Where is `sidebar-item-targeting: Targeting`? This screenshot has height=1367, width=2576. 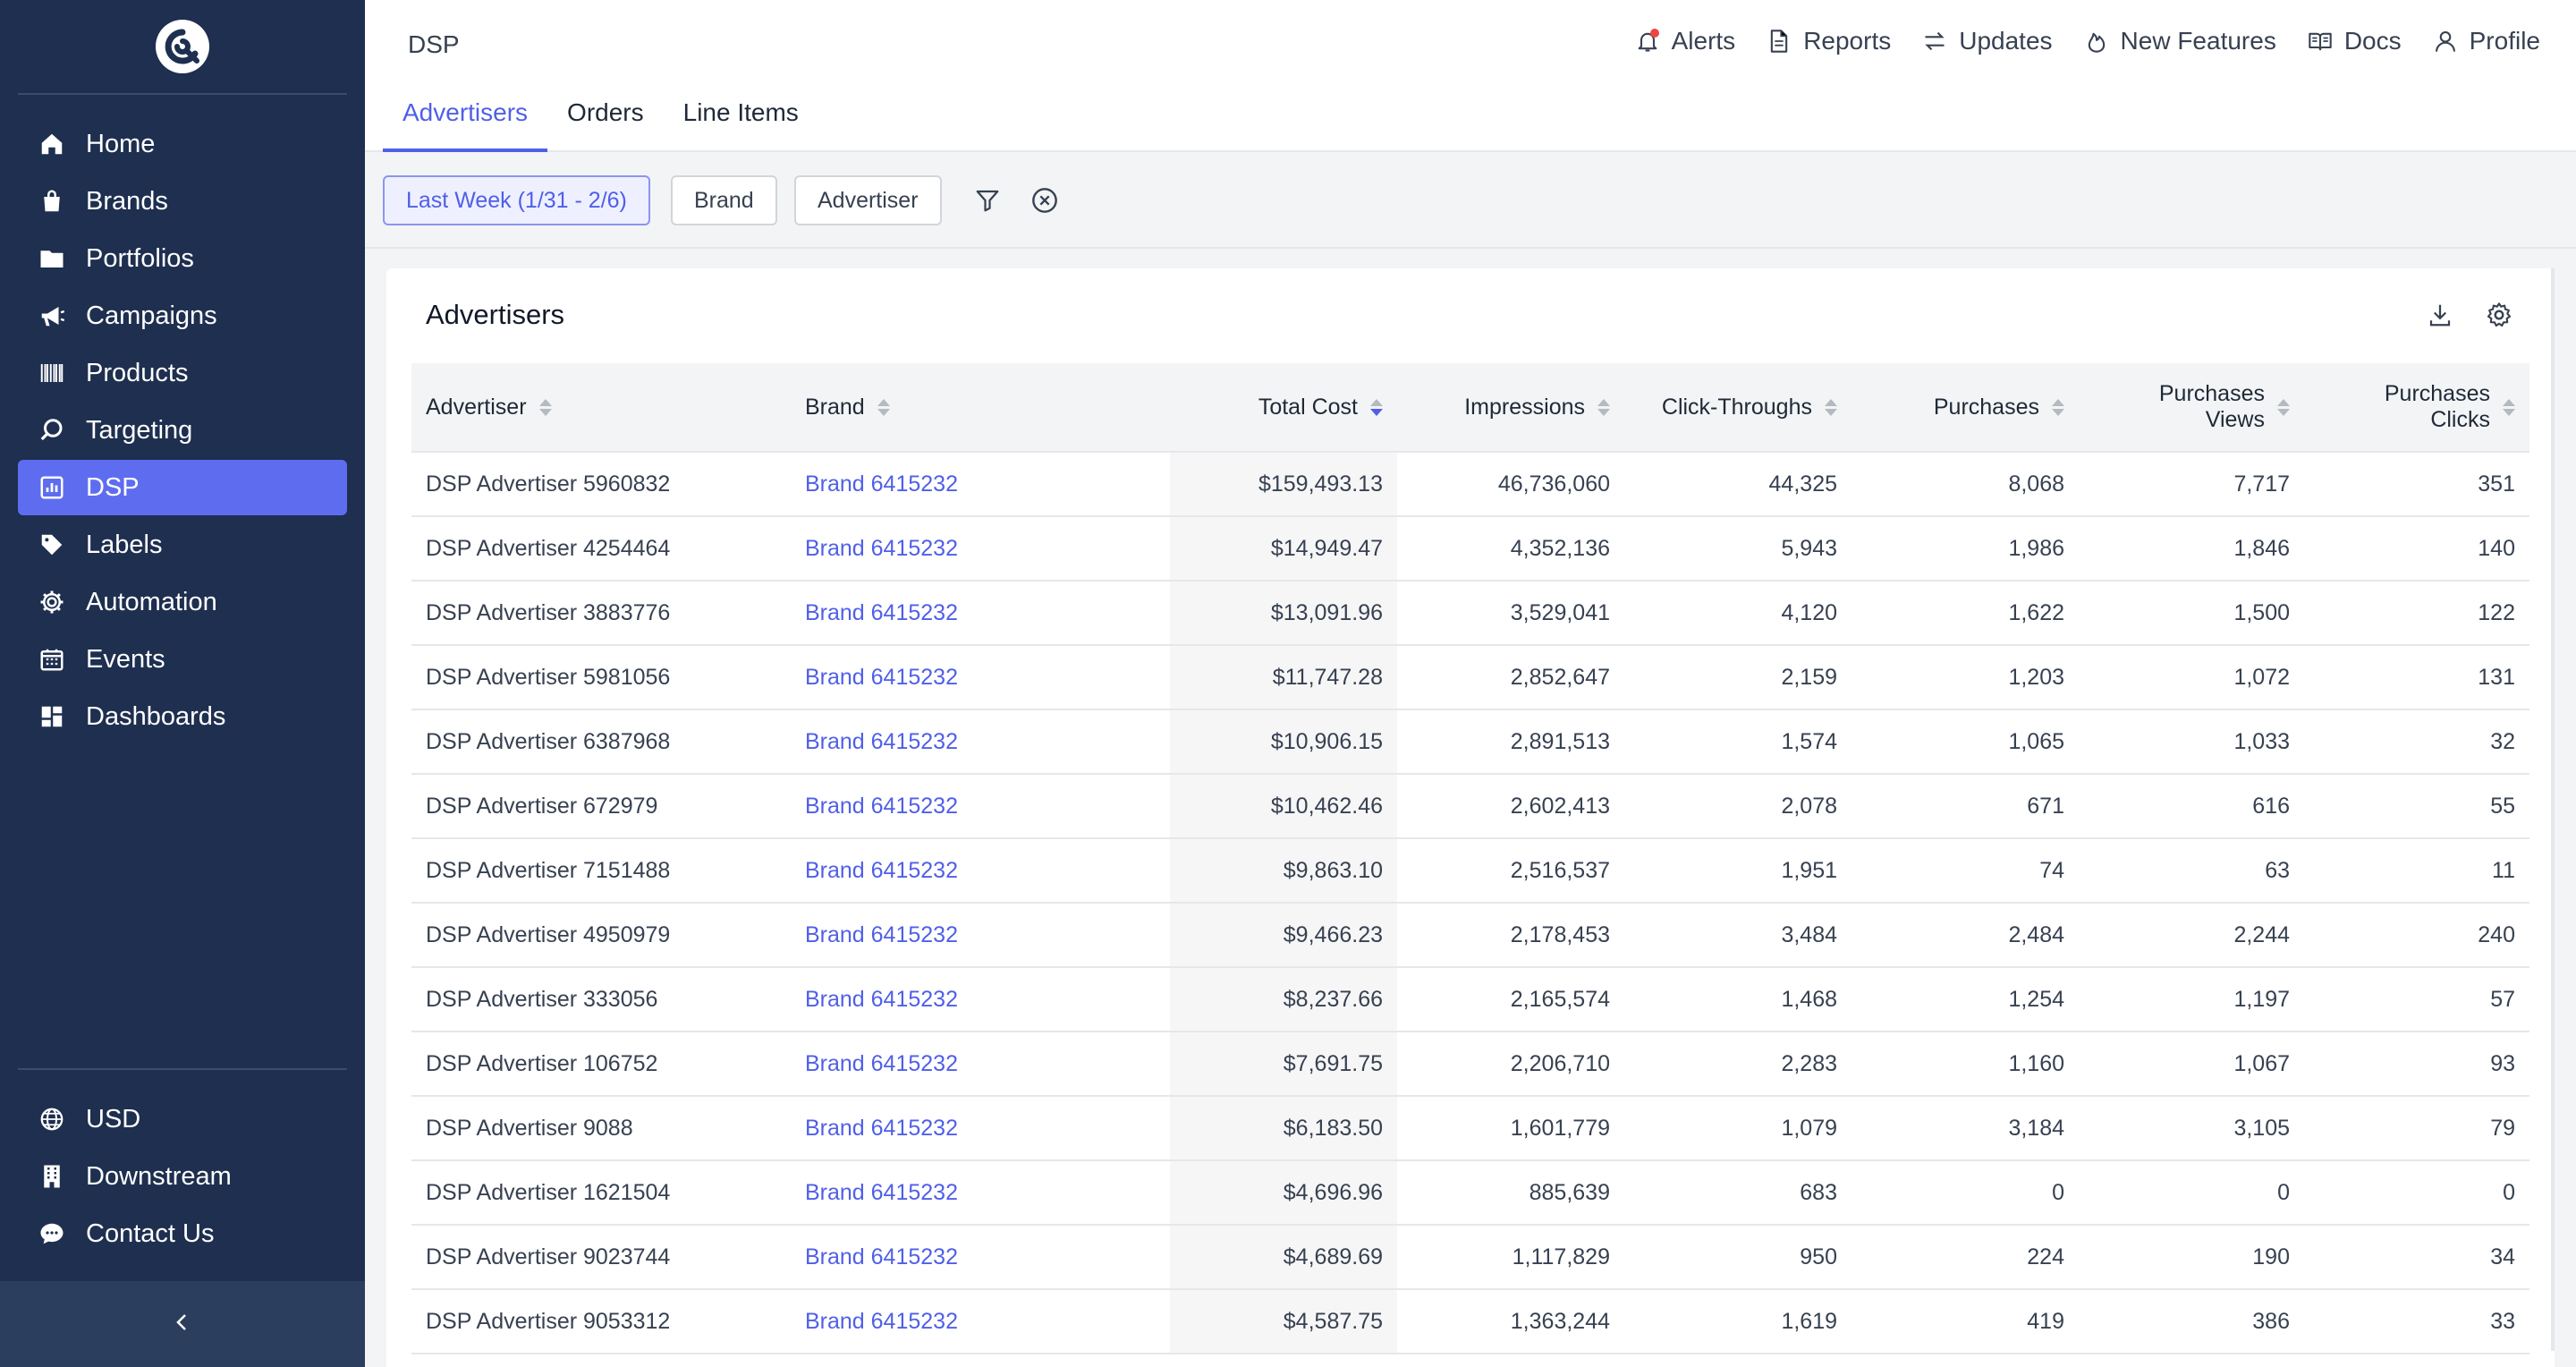
sidebar-item-targeting: Targeting is located at coordinates (182, 430).